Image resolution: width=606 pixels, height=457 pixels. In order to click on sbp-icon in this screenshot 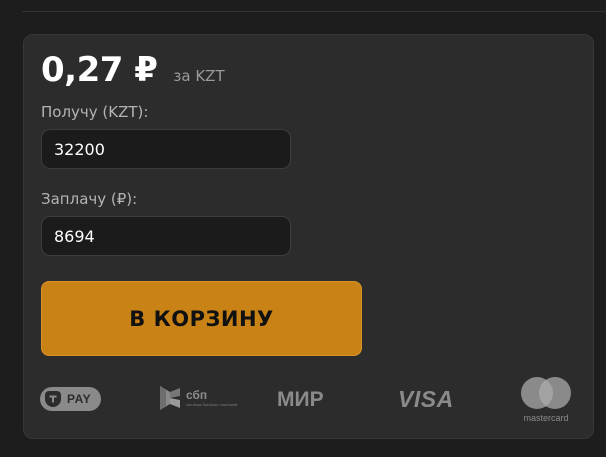, I will do `click(170, 398)`.